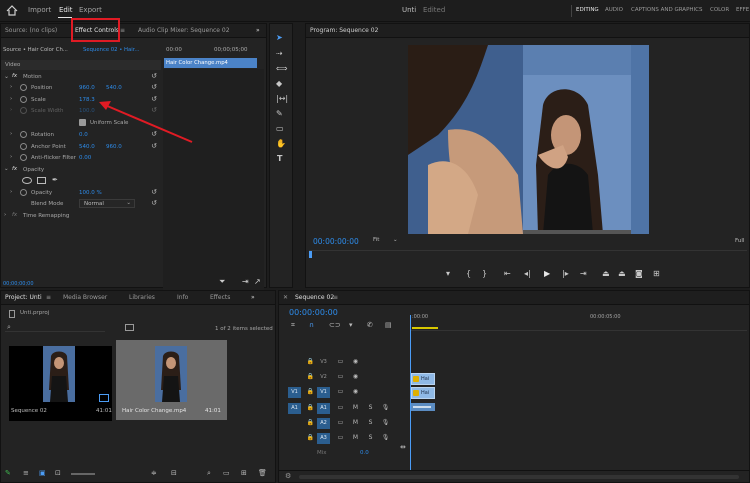 The image size is (750, 483). I want to click on razor-tool-icon: ◆, so click(279, 84).